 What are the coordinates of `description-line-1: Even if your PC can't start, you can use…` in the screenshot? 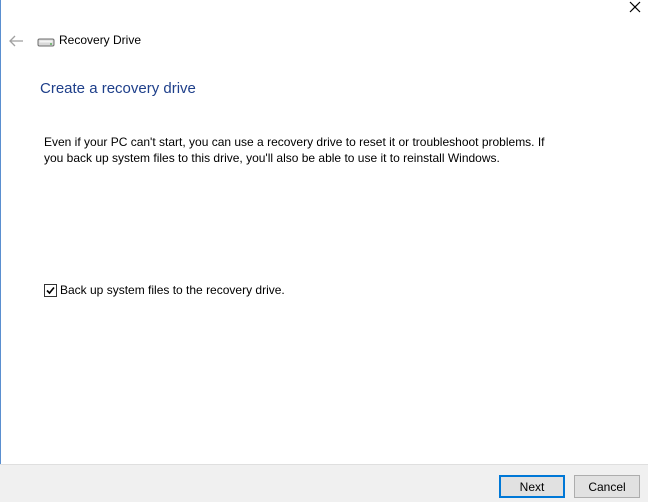 It's located at (294, 142).